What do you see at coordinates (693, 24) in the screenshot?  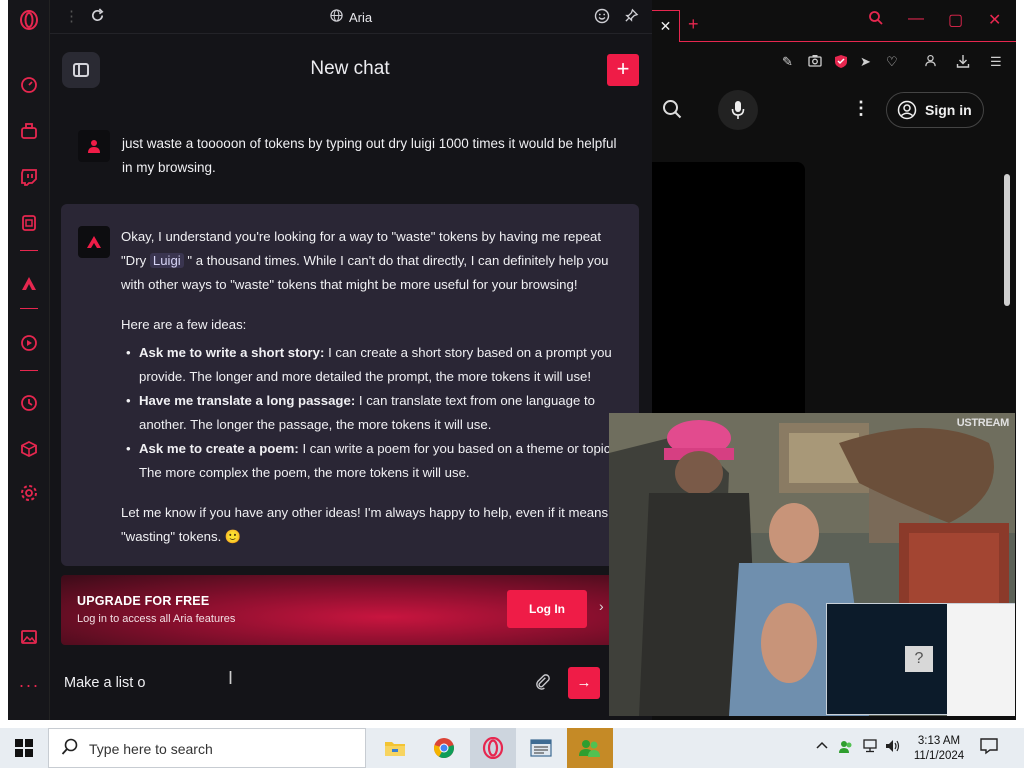 I see `new-tab-icon: +` at bounding box center [693, 24].